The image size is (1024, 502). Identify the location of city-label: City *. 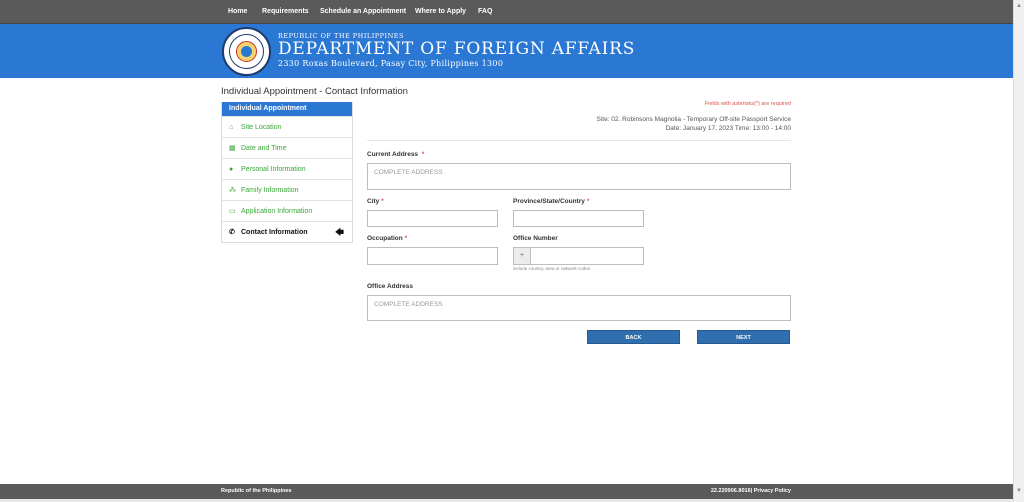
(375, 201).